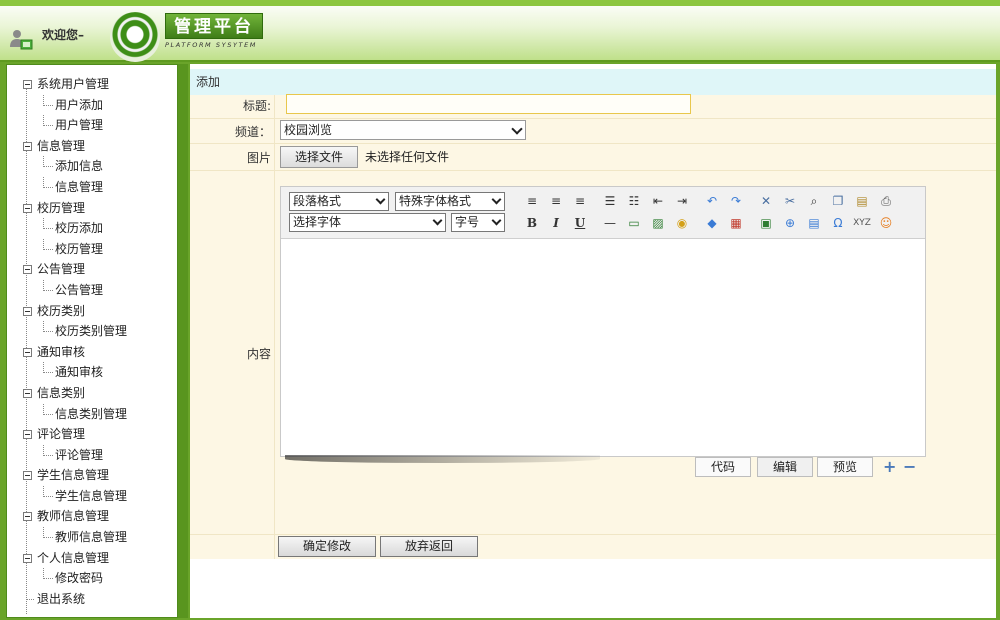 The height and width of the screenshot is (620, 1000). What do you see at coordinates (634, 223) in the screenshot?
I see `insert-textbox-icon: ▭` at bounding box center [634, 223].